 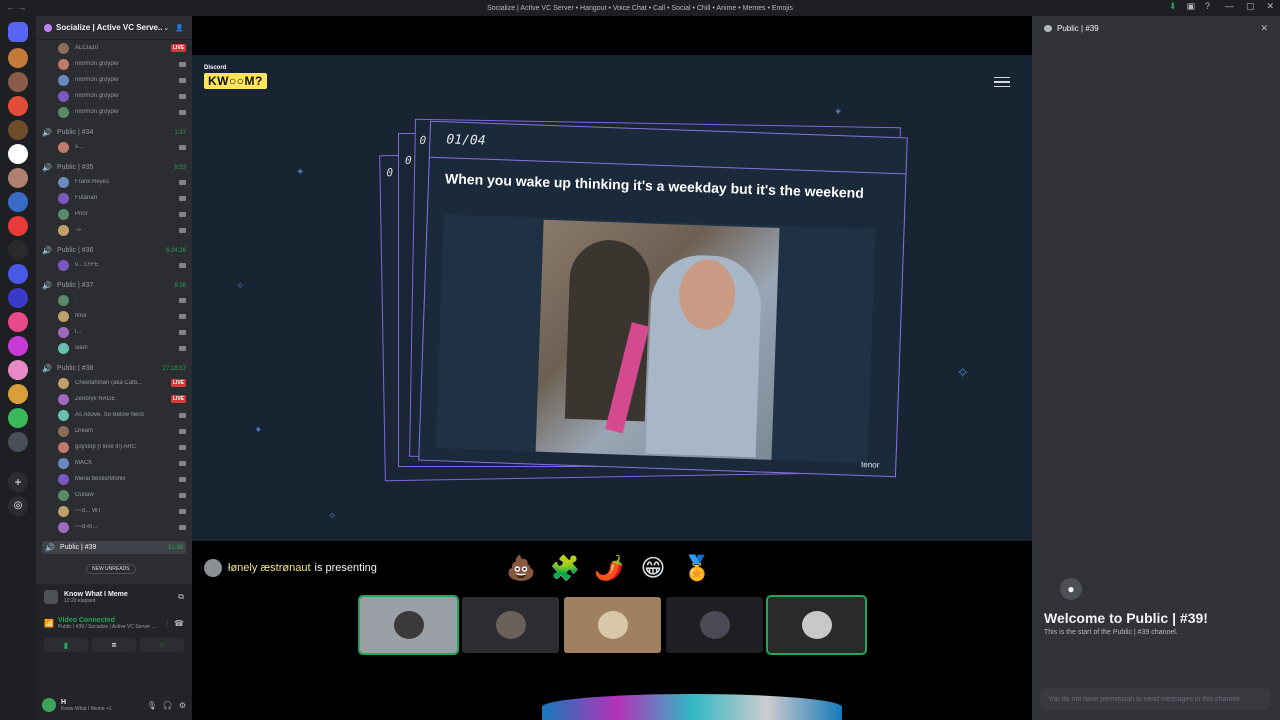 What do you see at coordinates (114, 230) in the screenshot?
I see `voice-member: -ᨀ` at bounding box center [114, 230].